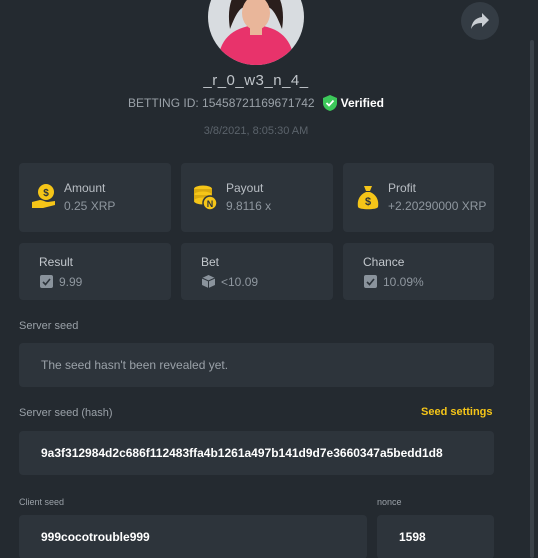 The height and width of the screenshot is (558, 538). I want to click on money-bag-icon: $, so click(368, 198).